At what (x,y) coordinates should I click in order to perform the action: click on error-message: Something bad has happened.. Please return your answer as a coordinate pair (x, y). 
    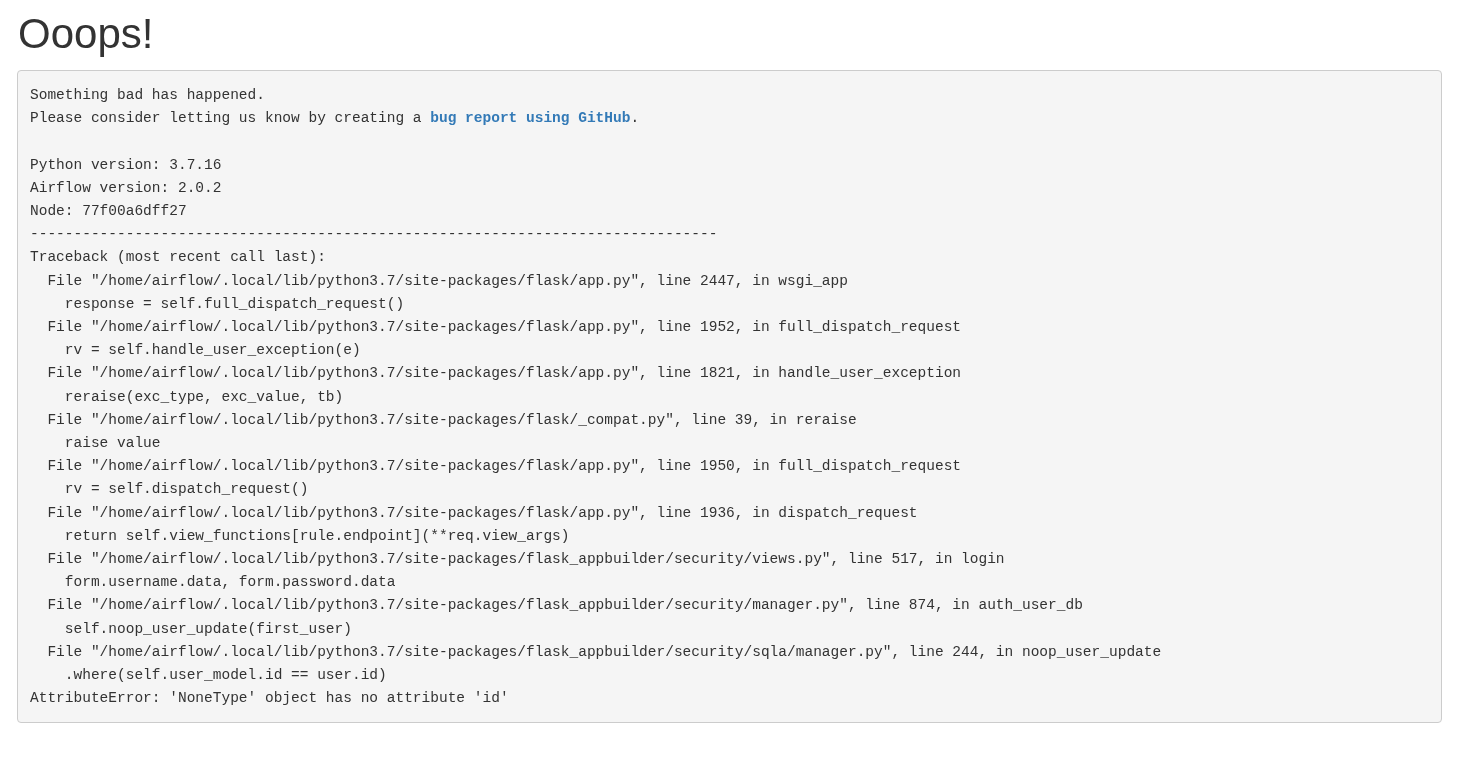
    Looking at the image, I should click on (147, 95).